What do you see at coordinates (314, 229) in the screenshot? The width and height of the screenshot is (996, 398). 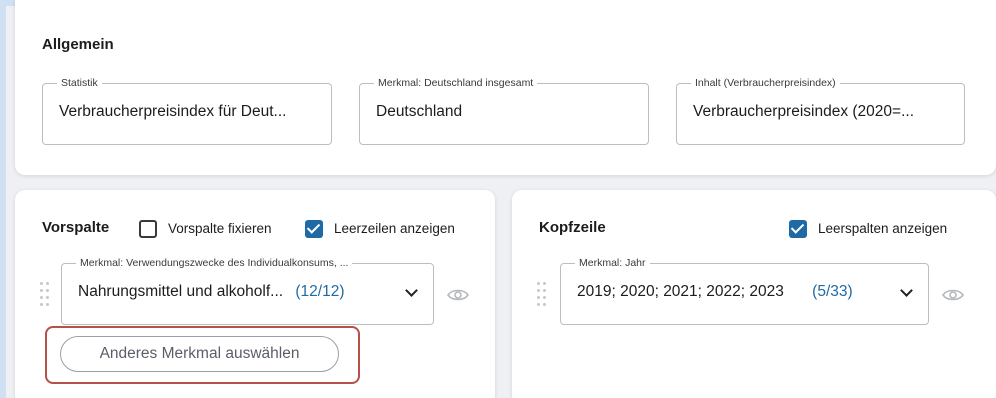 I see `leerzeilen-checkbox` at bounding box center [314, 229].